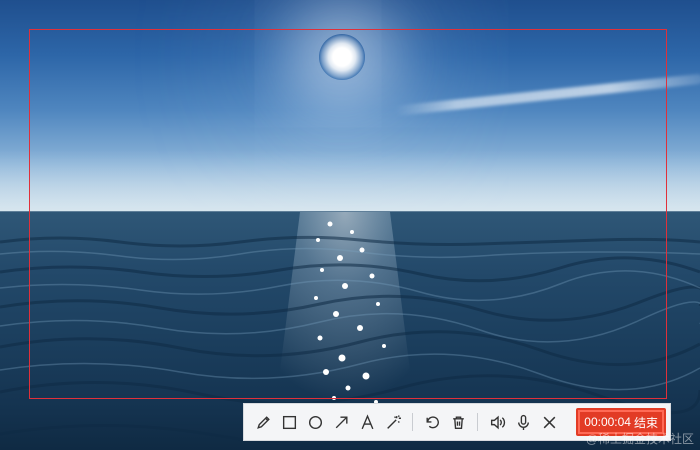 The image size is (700, 450). What do you see at coordinates (645, 422) in the screenshot?
I see `end-label: 结束` at bounding box center [645, 422].